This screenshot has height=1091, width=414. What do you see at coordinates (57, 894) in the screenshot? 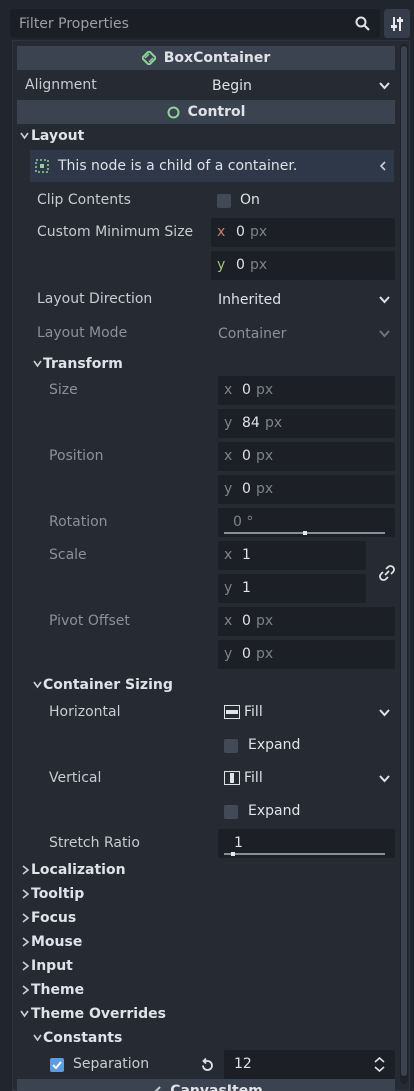
I see `tooltip-section: Tooltip` at bounding box center [57, 894].